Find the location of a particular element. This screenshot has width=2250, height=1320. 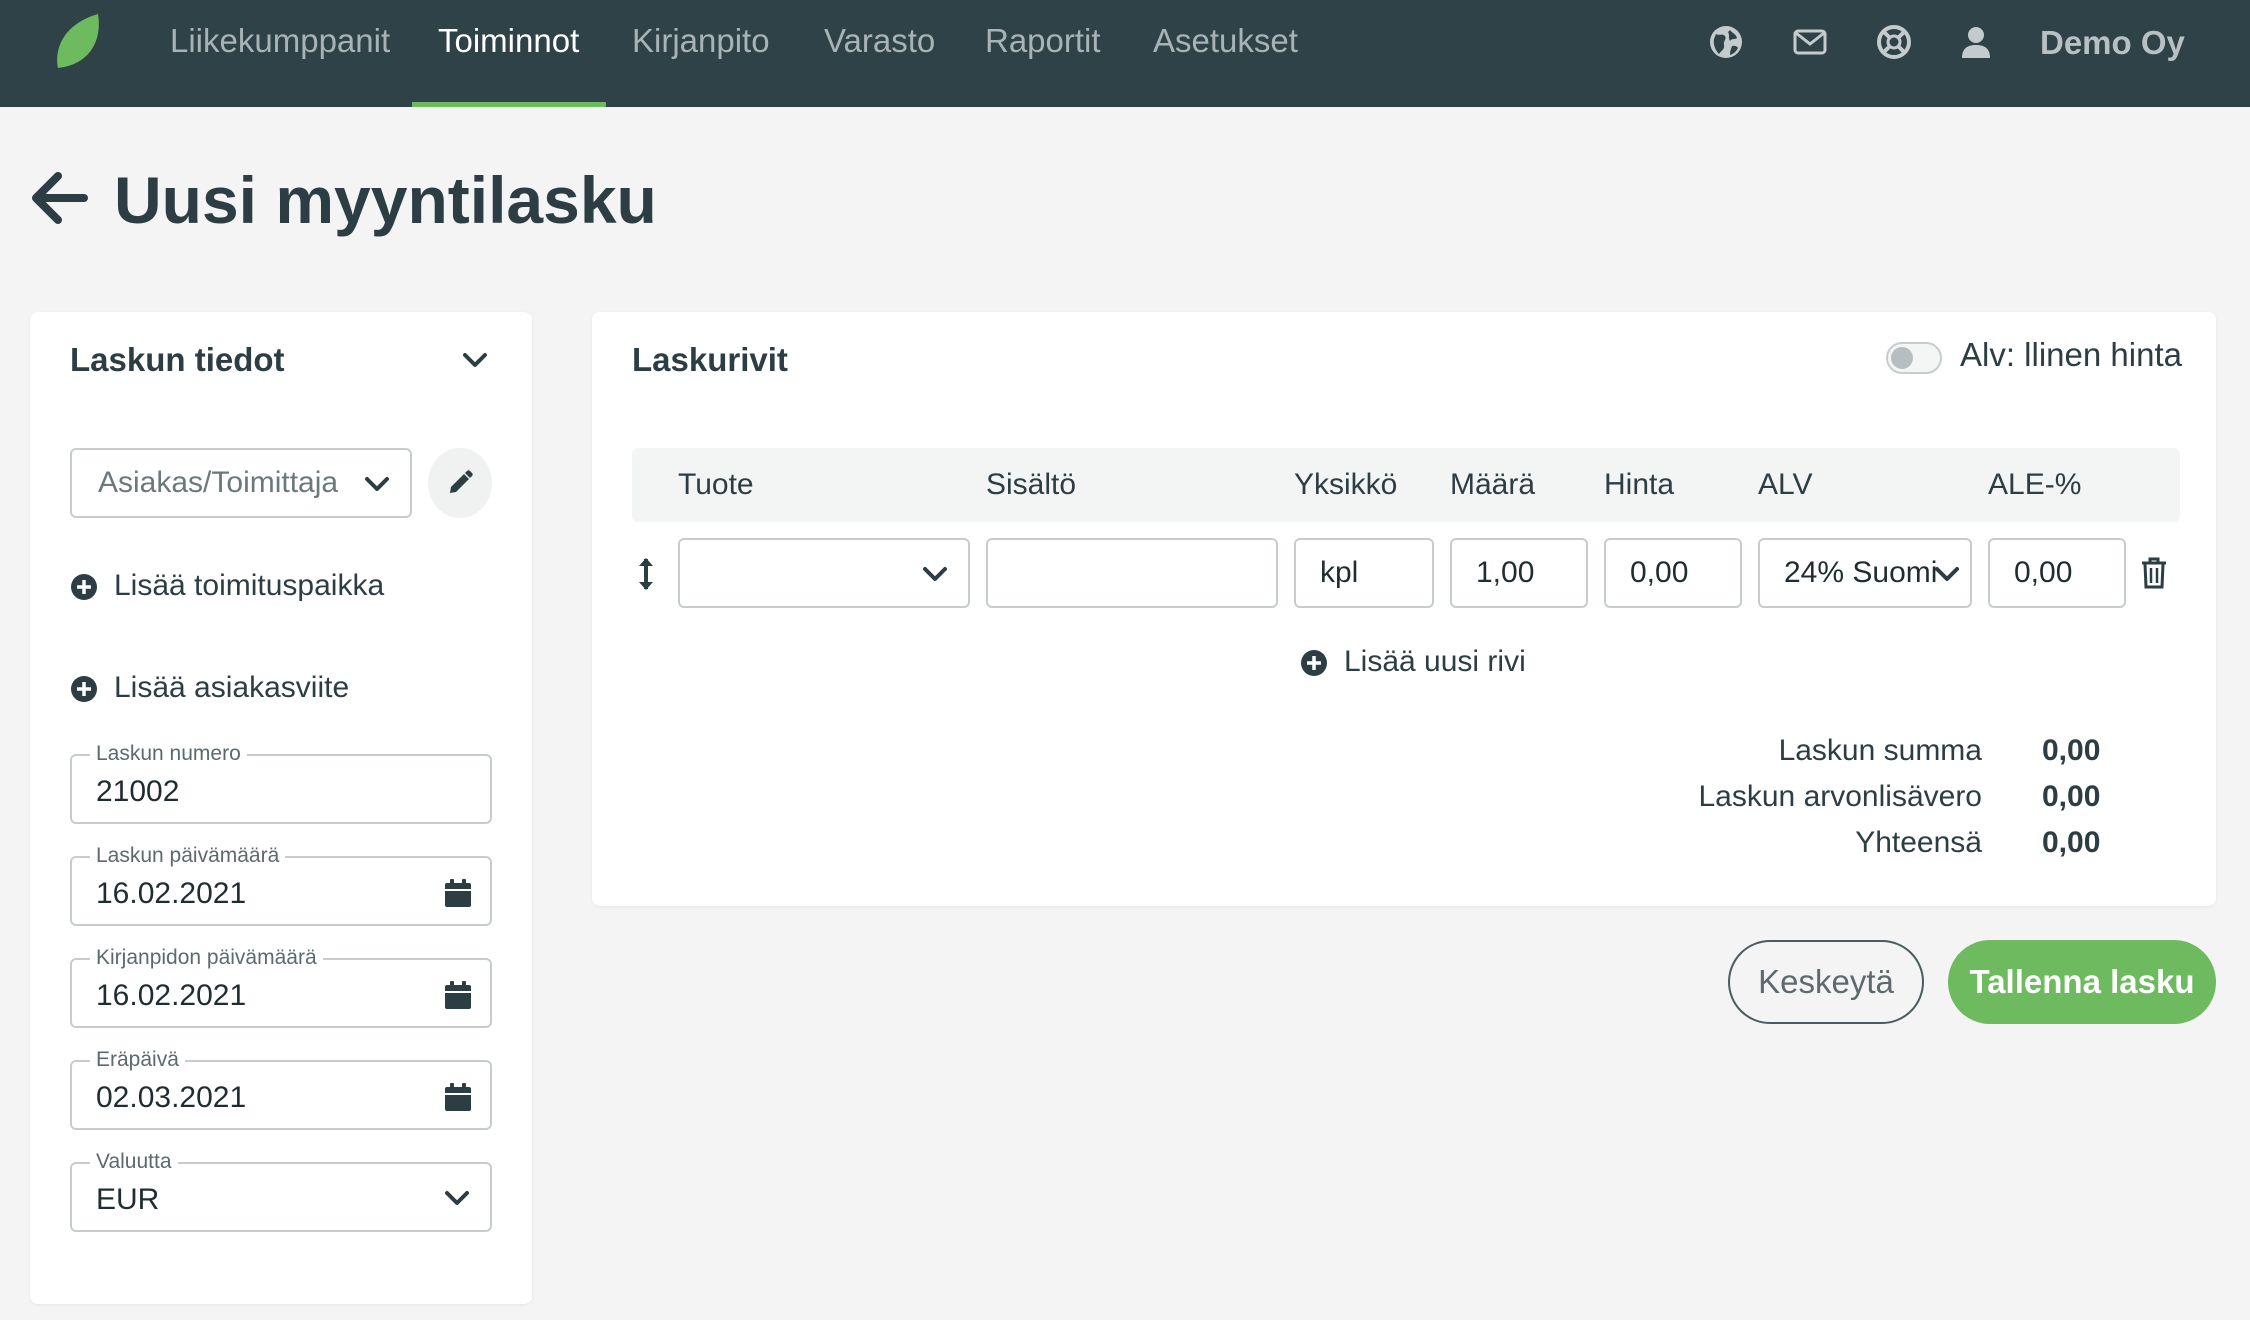

drag-handle-icon is located at coordinates (646, 574).